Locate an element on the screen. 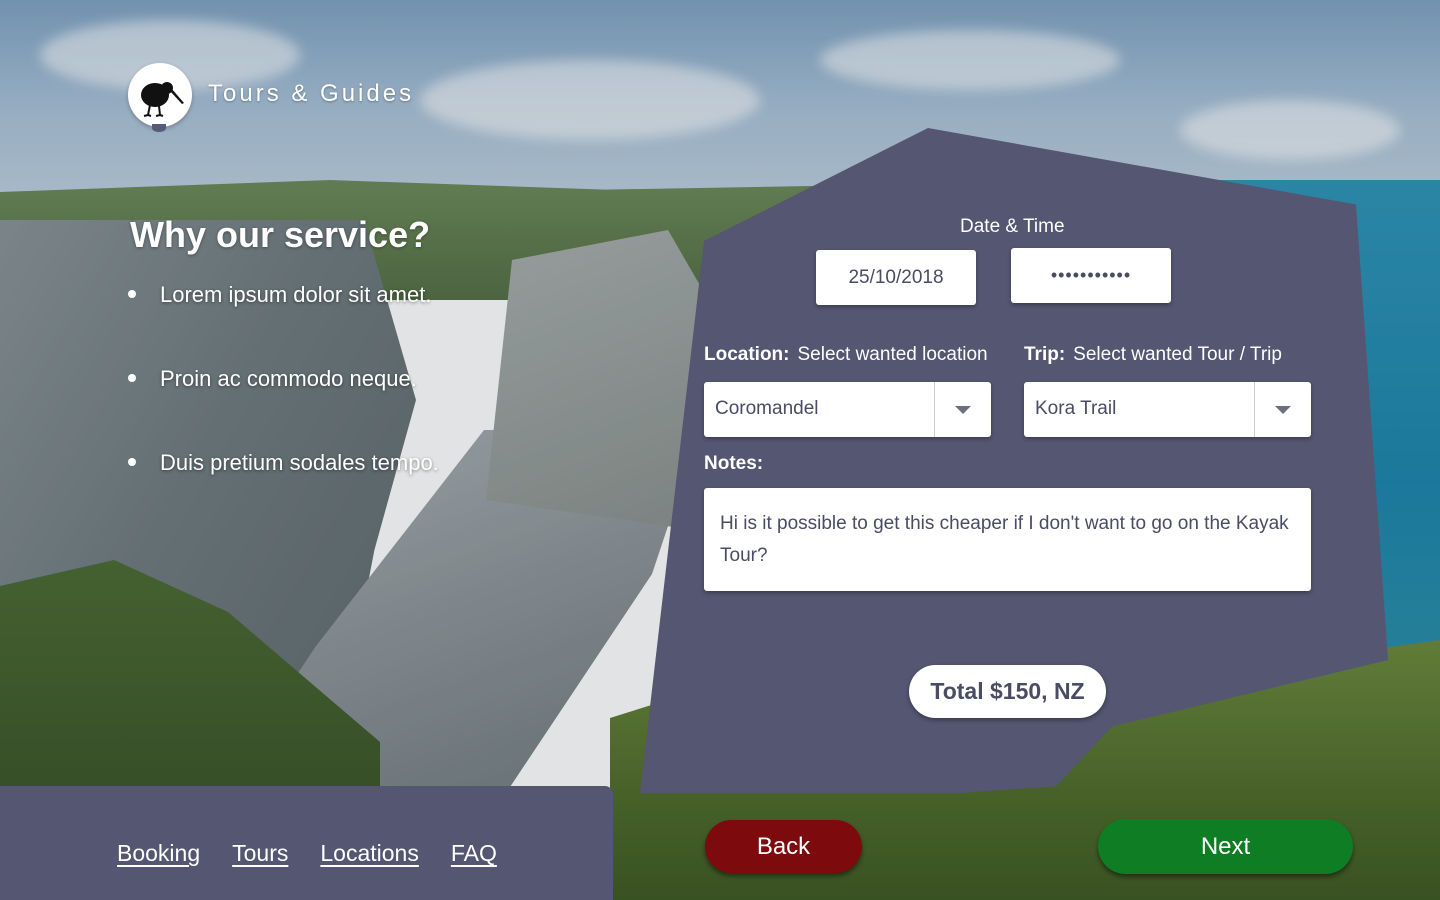 The width and height of the screenshot is (1440, 900). footer-link-faq: FAQ is located at coordinates (474, 853).